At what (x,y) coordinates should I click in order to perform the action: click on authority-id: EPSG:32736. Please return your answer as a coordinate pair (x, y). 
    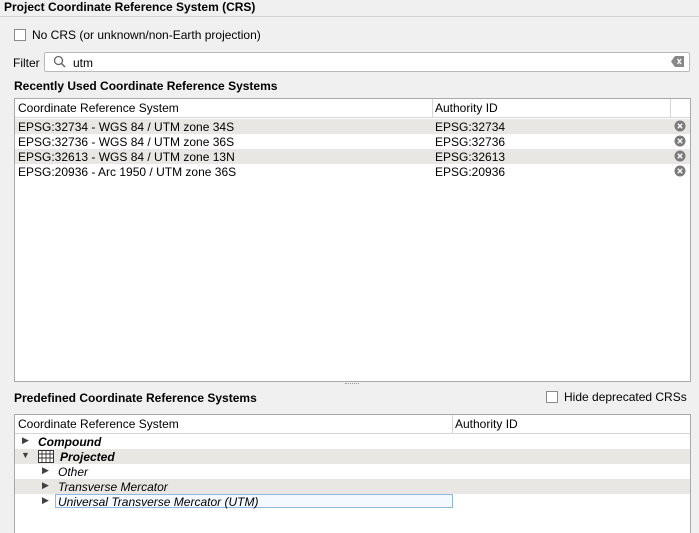
    Looking at the image, I should click on (470, 142).